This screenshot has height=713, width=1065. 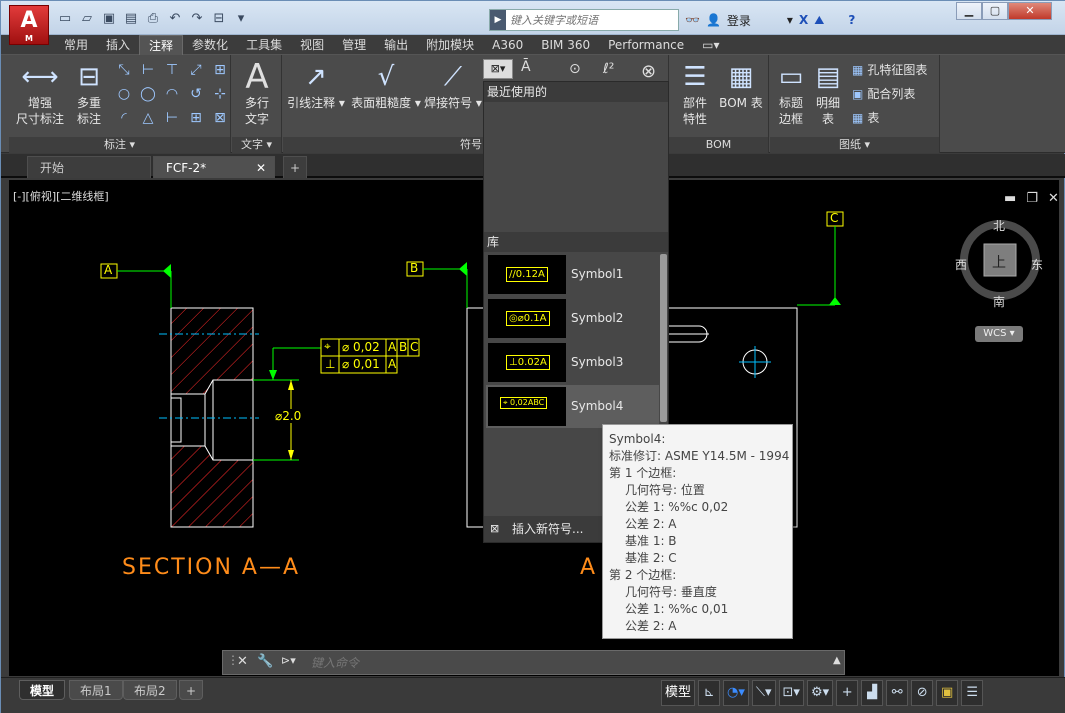 What do you see at coordinates (889, 70) in the screenshot?
I see `hole-chart-button: ▦ 孔特征图表` at bounding box center [889, 70].